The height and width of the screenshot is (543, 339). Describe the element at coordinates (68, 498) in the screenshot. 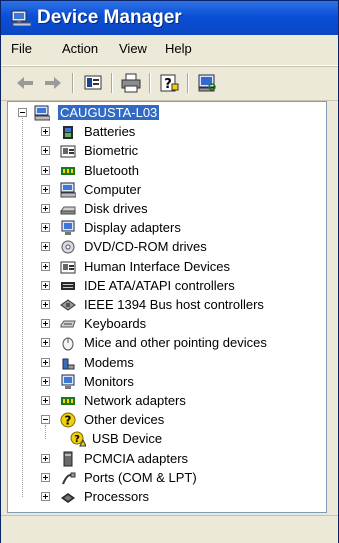

I see `processor-icon` at that location.